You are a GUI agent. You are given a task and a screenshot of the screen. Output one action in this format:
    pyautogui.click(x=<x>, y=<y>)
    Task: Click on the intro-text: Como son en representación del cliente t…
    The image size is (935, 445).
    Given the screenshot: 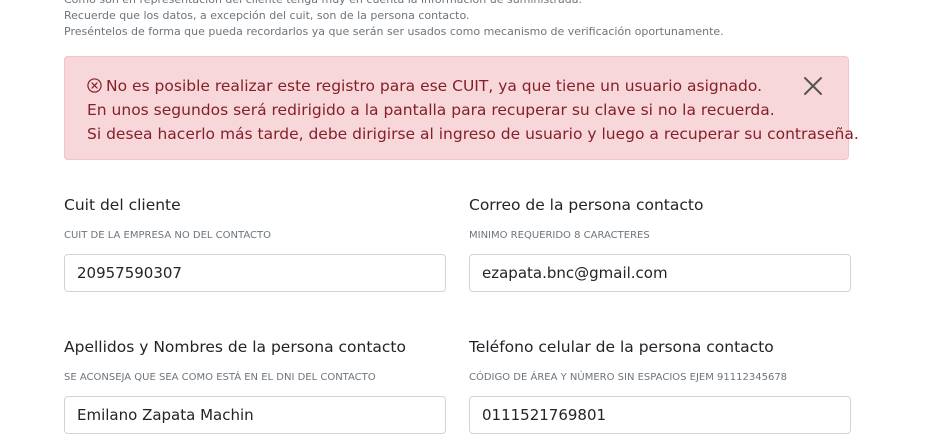 What is the action you would take?
    pyautogui.click(x=494, y=20)
    